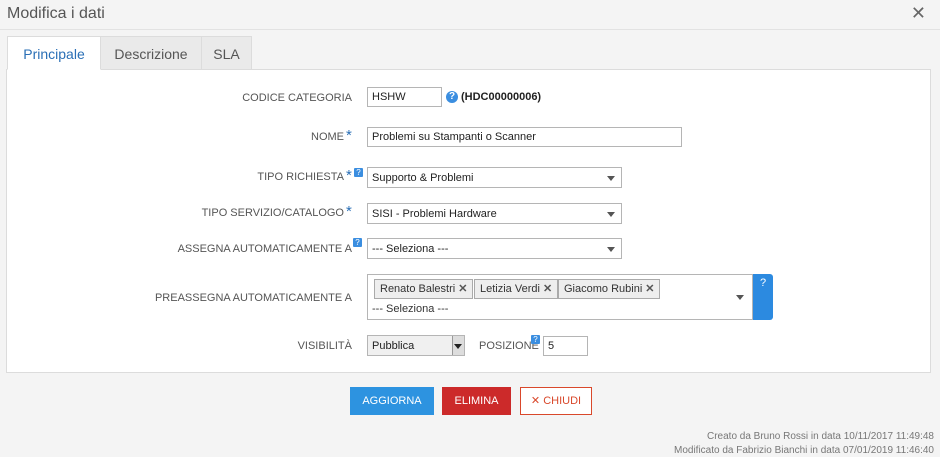 The width and height of the screenshot is (940, 457). I want to click on tipo-richiesta-label: TIPO RICHIESTA, so click(300, 177).